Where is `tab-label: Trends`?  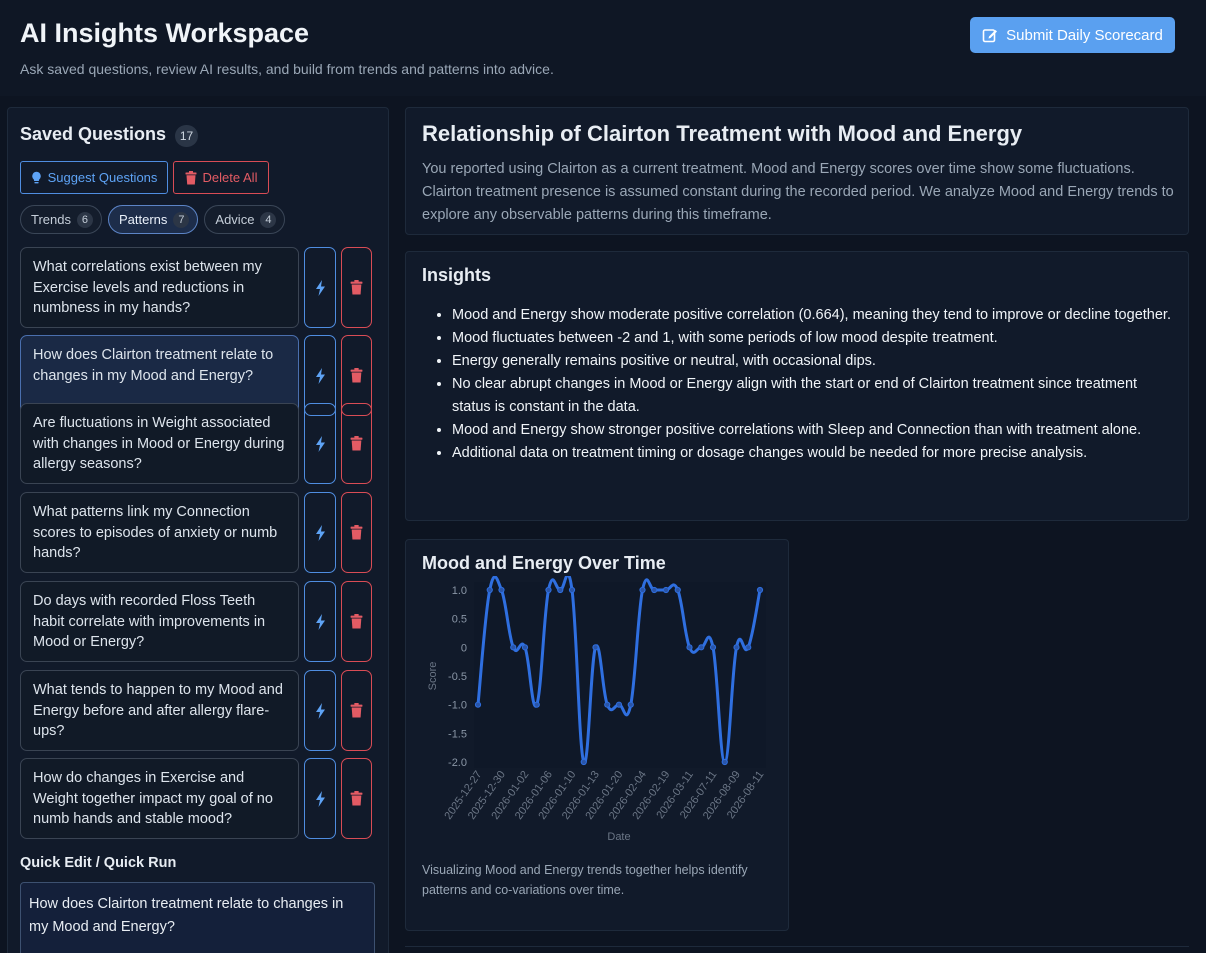
tab-label: Trends is located at coordinates (51, 219).